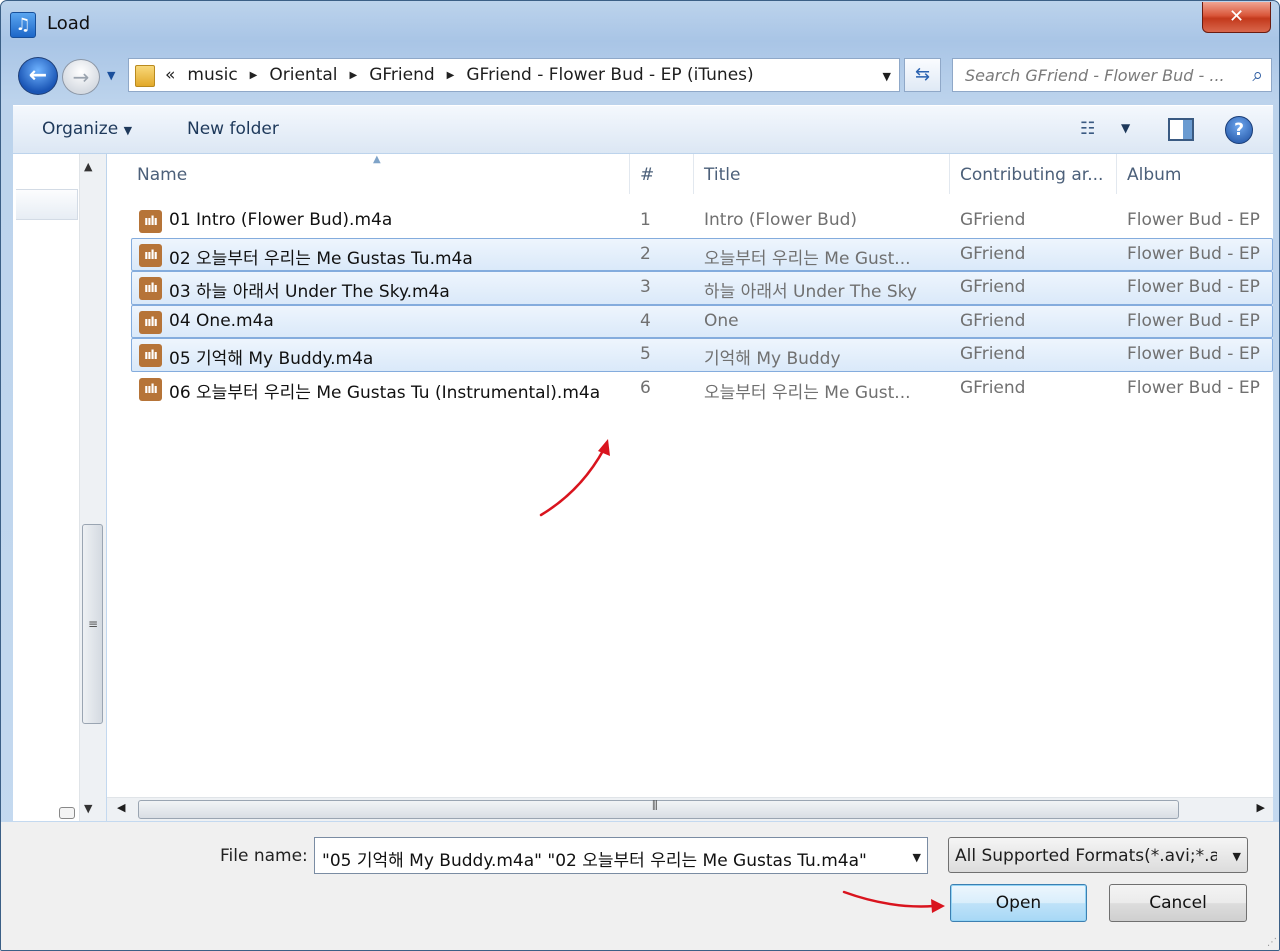 The width and height of the screenshot is (1280, 951). I want to click on file-name-cell: 01 Intro (Flower Bud).m4a, so click(281, 220).